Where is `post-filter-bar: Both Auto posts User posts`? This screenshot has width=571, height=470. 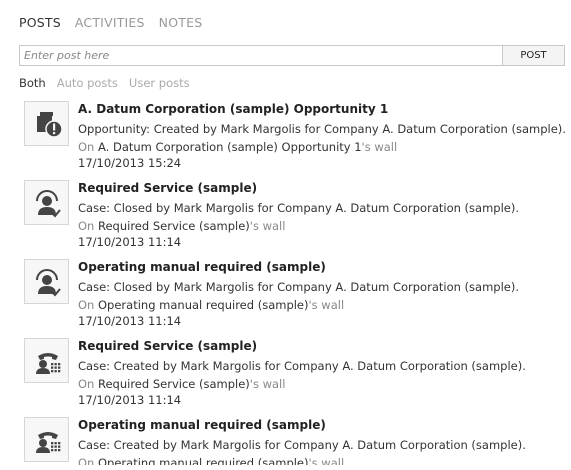 post-filter-bar: Both Auto posts User posts is located at coordinates (104, 83).